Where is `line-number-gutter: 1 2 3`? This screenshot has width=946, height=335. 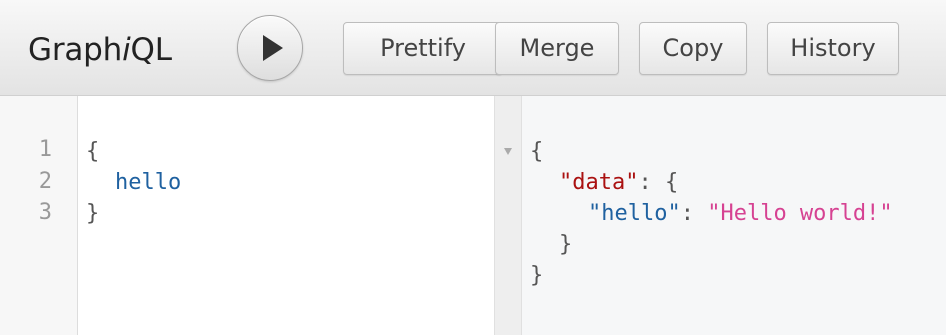
line-number-gutter: 1 2 3 is located at coordinates (39, 215).